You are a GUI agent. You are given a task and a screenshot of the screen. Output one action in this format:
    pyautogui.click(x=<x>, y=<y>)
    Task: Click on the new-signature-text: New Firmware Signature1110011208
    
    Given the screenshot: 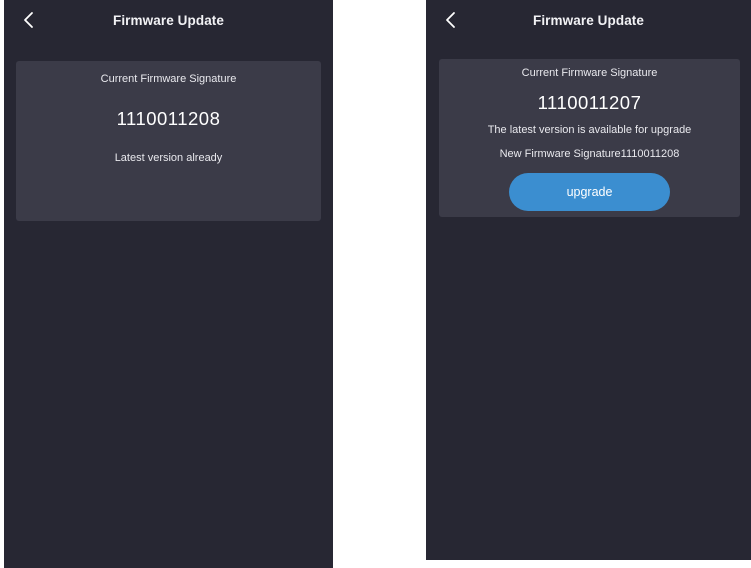 What is the action you would take?
    pyautogui.click(x=589, y=154)
    